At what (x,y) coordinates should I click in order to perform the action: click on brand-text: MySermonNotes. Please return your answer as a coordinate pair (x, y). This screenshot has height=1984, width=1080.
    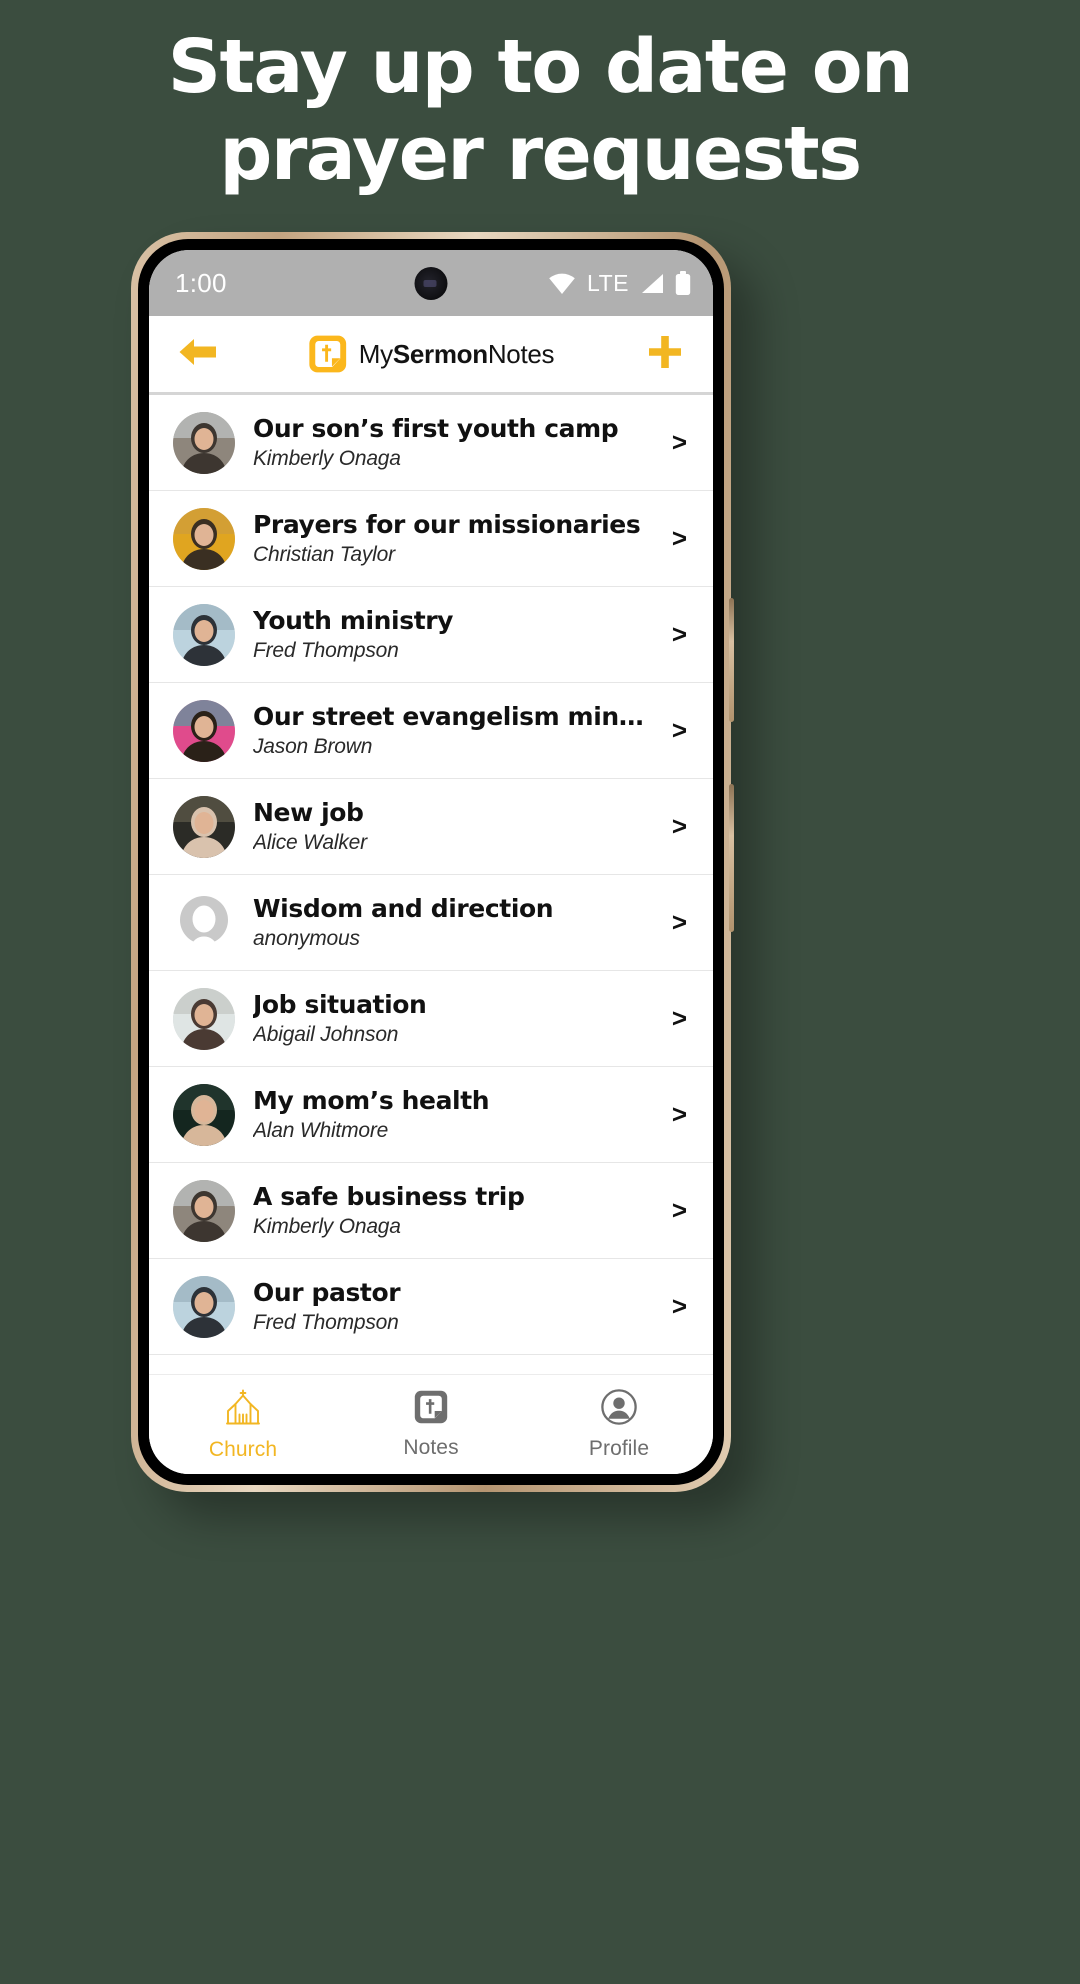
    Looking at the image, I should click on (457, 354).